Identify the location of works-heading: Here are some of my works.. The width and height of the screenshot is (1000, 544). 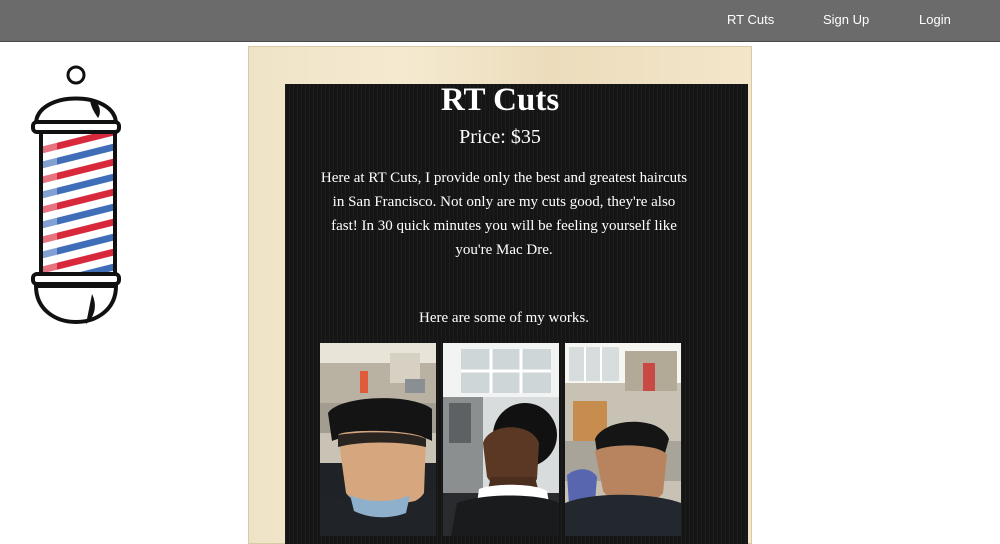
(504, 318).